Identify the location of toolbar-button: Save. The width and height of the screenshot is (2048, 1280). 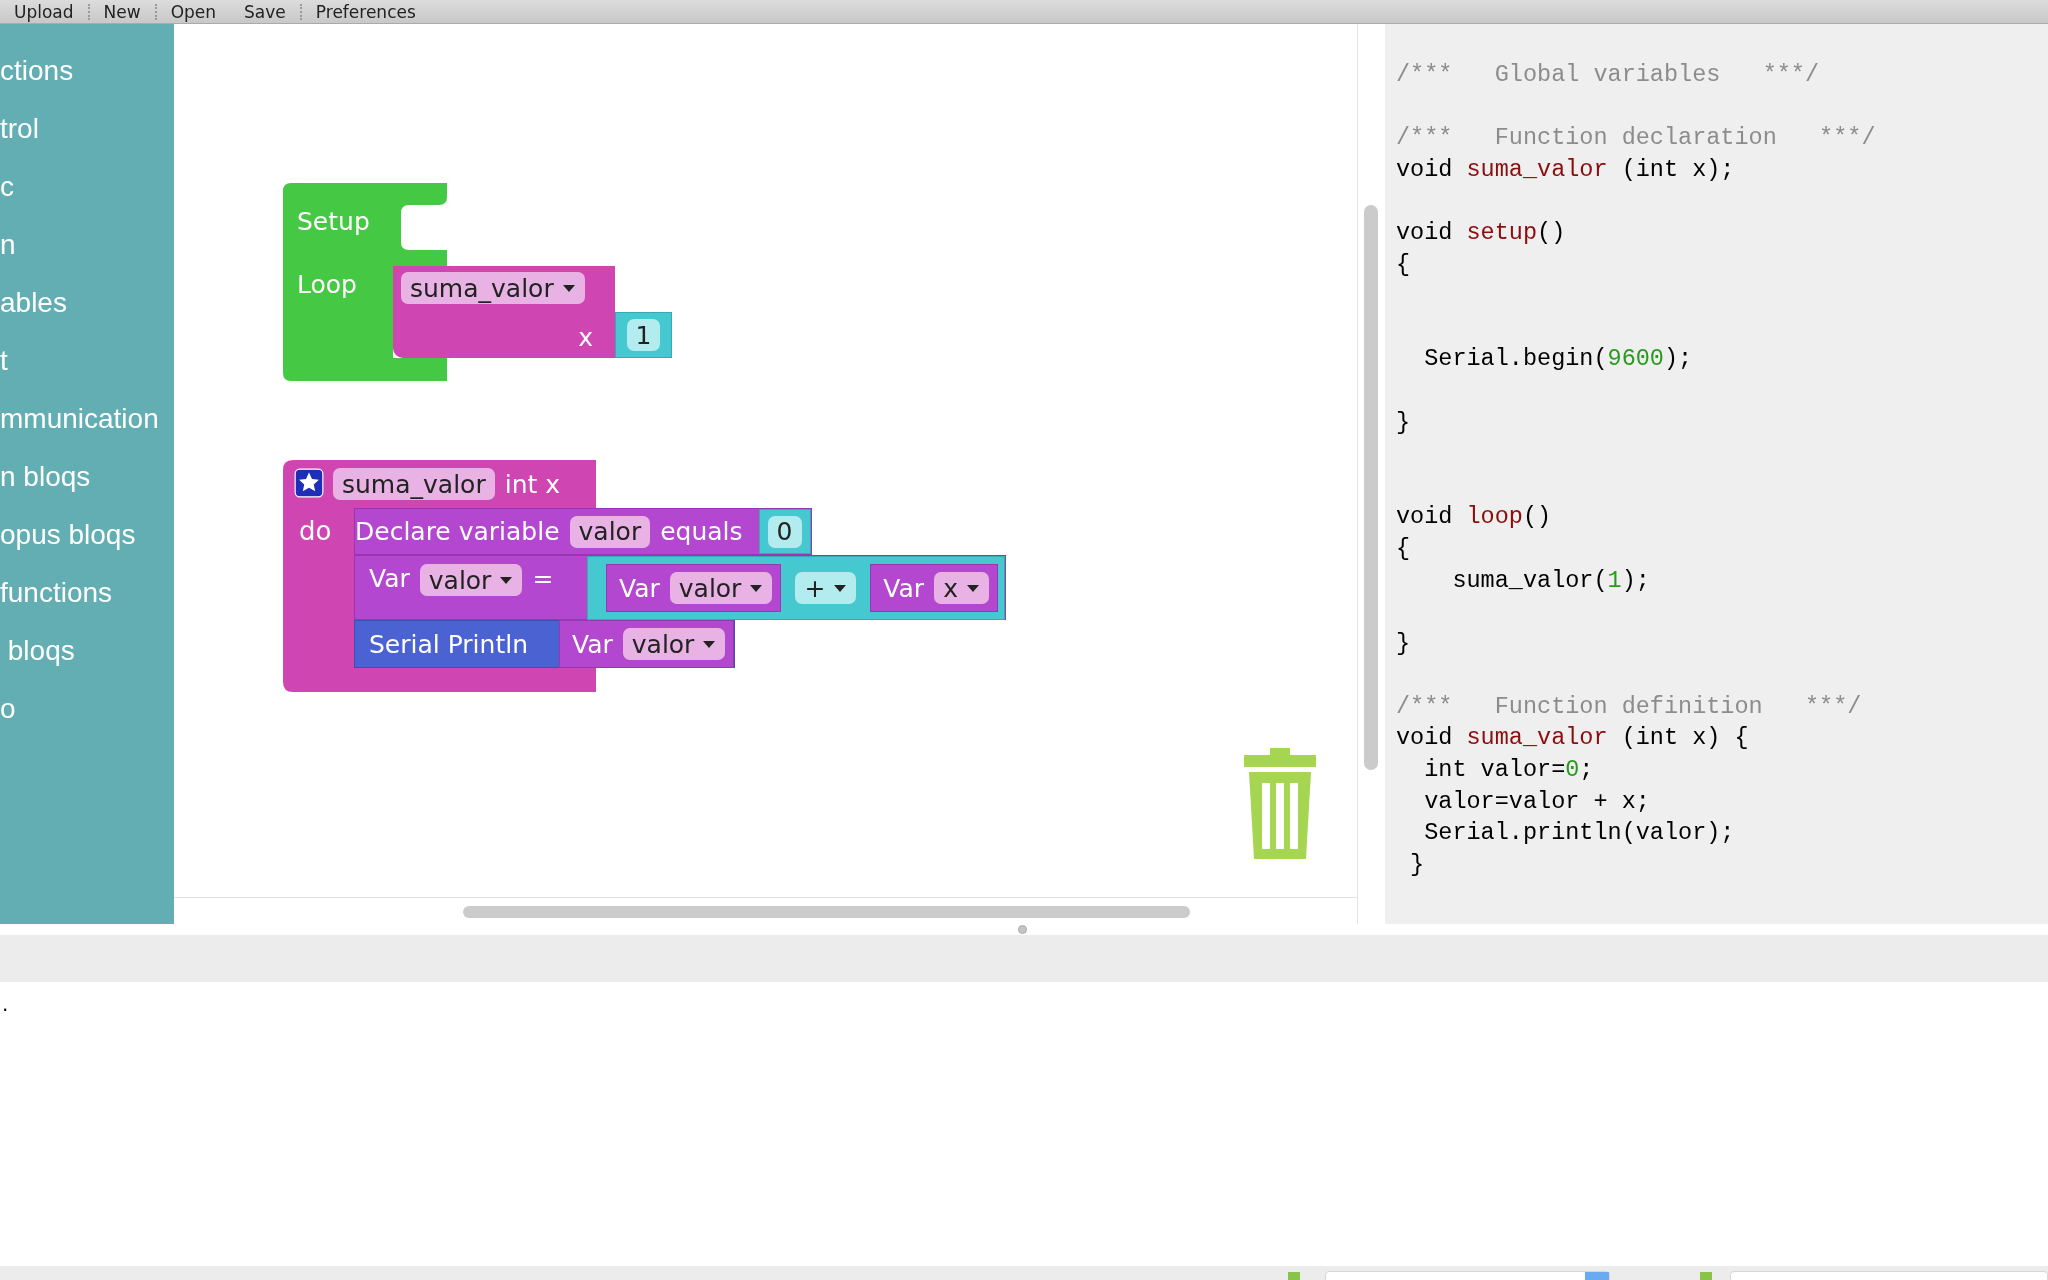
(265, 11).